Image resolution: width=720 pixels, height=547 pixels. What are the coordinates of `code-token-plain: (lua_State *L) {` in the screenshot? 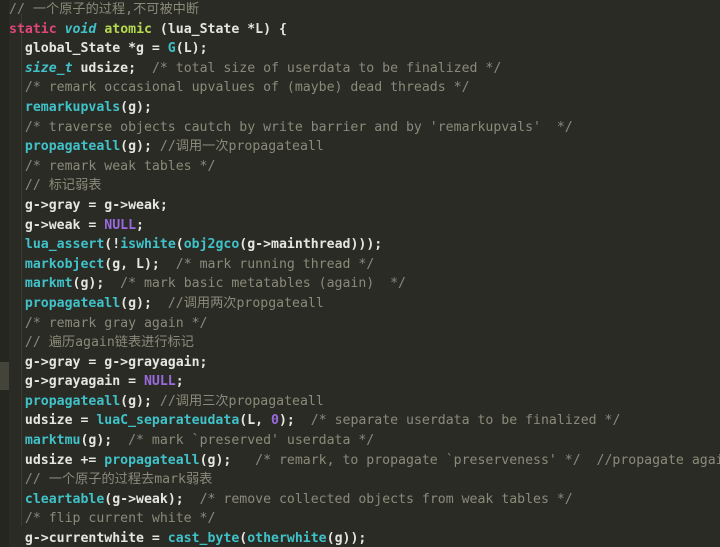 It's located at (219, 29).